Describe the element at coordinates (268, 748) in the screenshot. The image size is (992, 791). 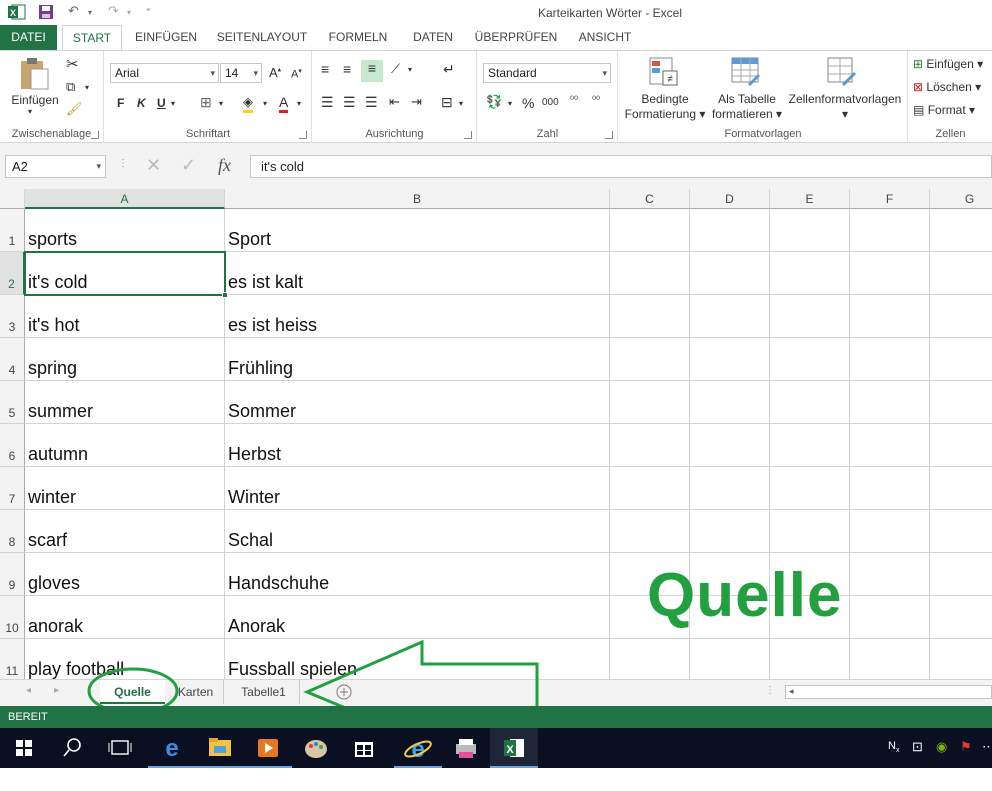
I see `media-player-icon` at that location.